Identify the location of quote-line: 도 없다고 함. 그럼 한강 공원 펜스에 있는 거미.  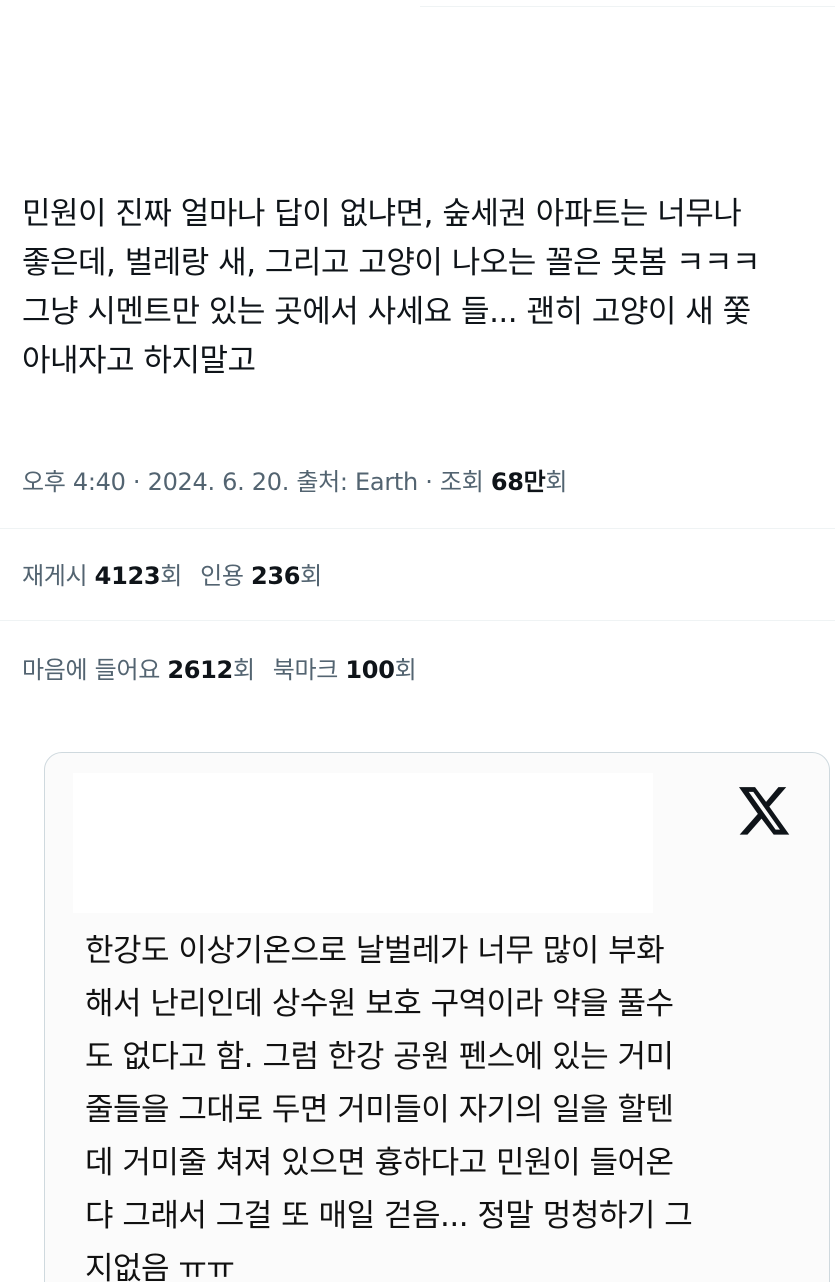
(379, 1057).